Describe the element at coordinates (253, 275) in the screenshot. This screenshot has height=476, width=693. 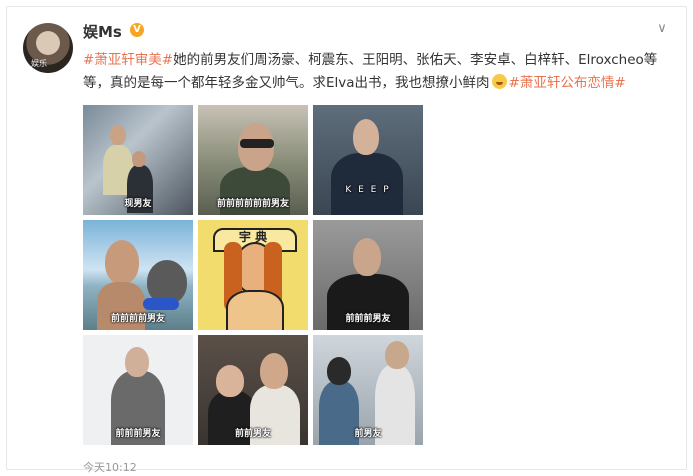
I see `photo-5: 宇 典` at that location.